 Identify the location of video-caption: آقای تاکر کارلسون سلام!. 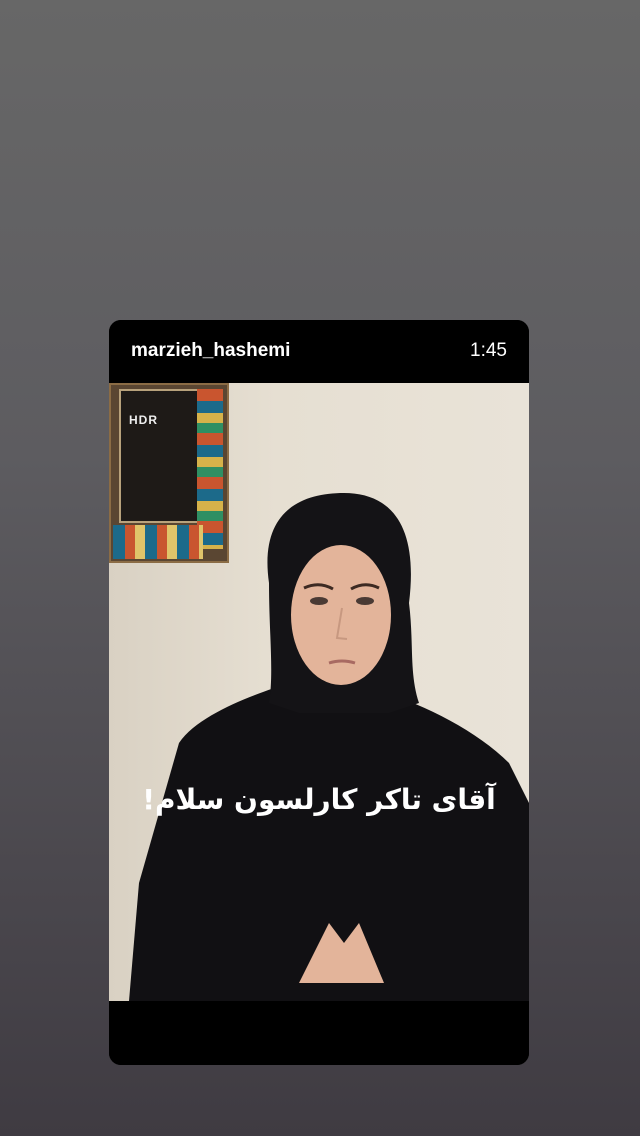
(319, 799).